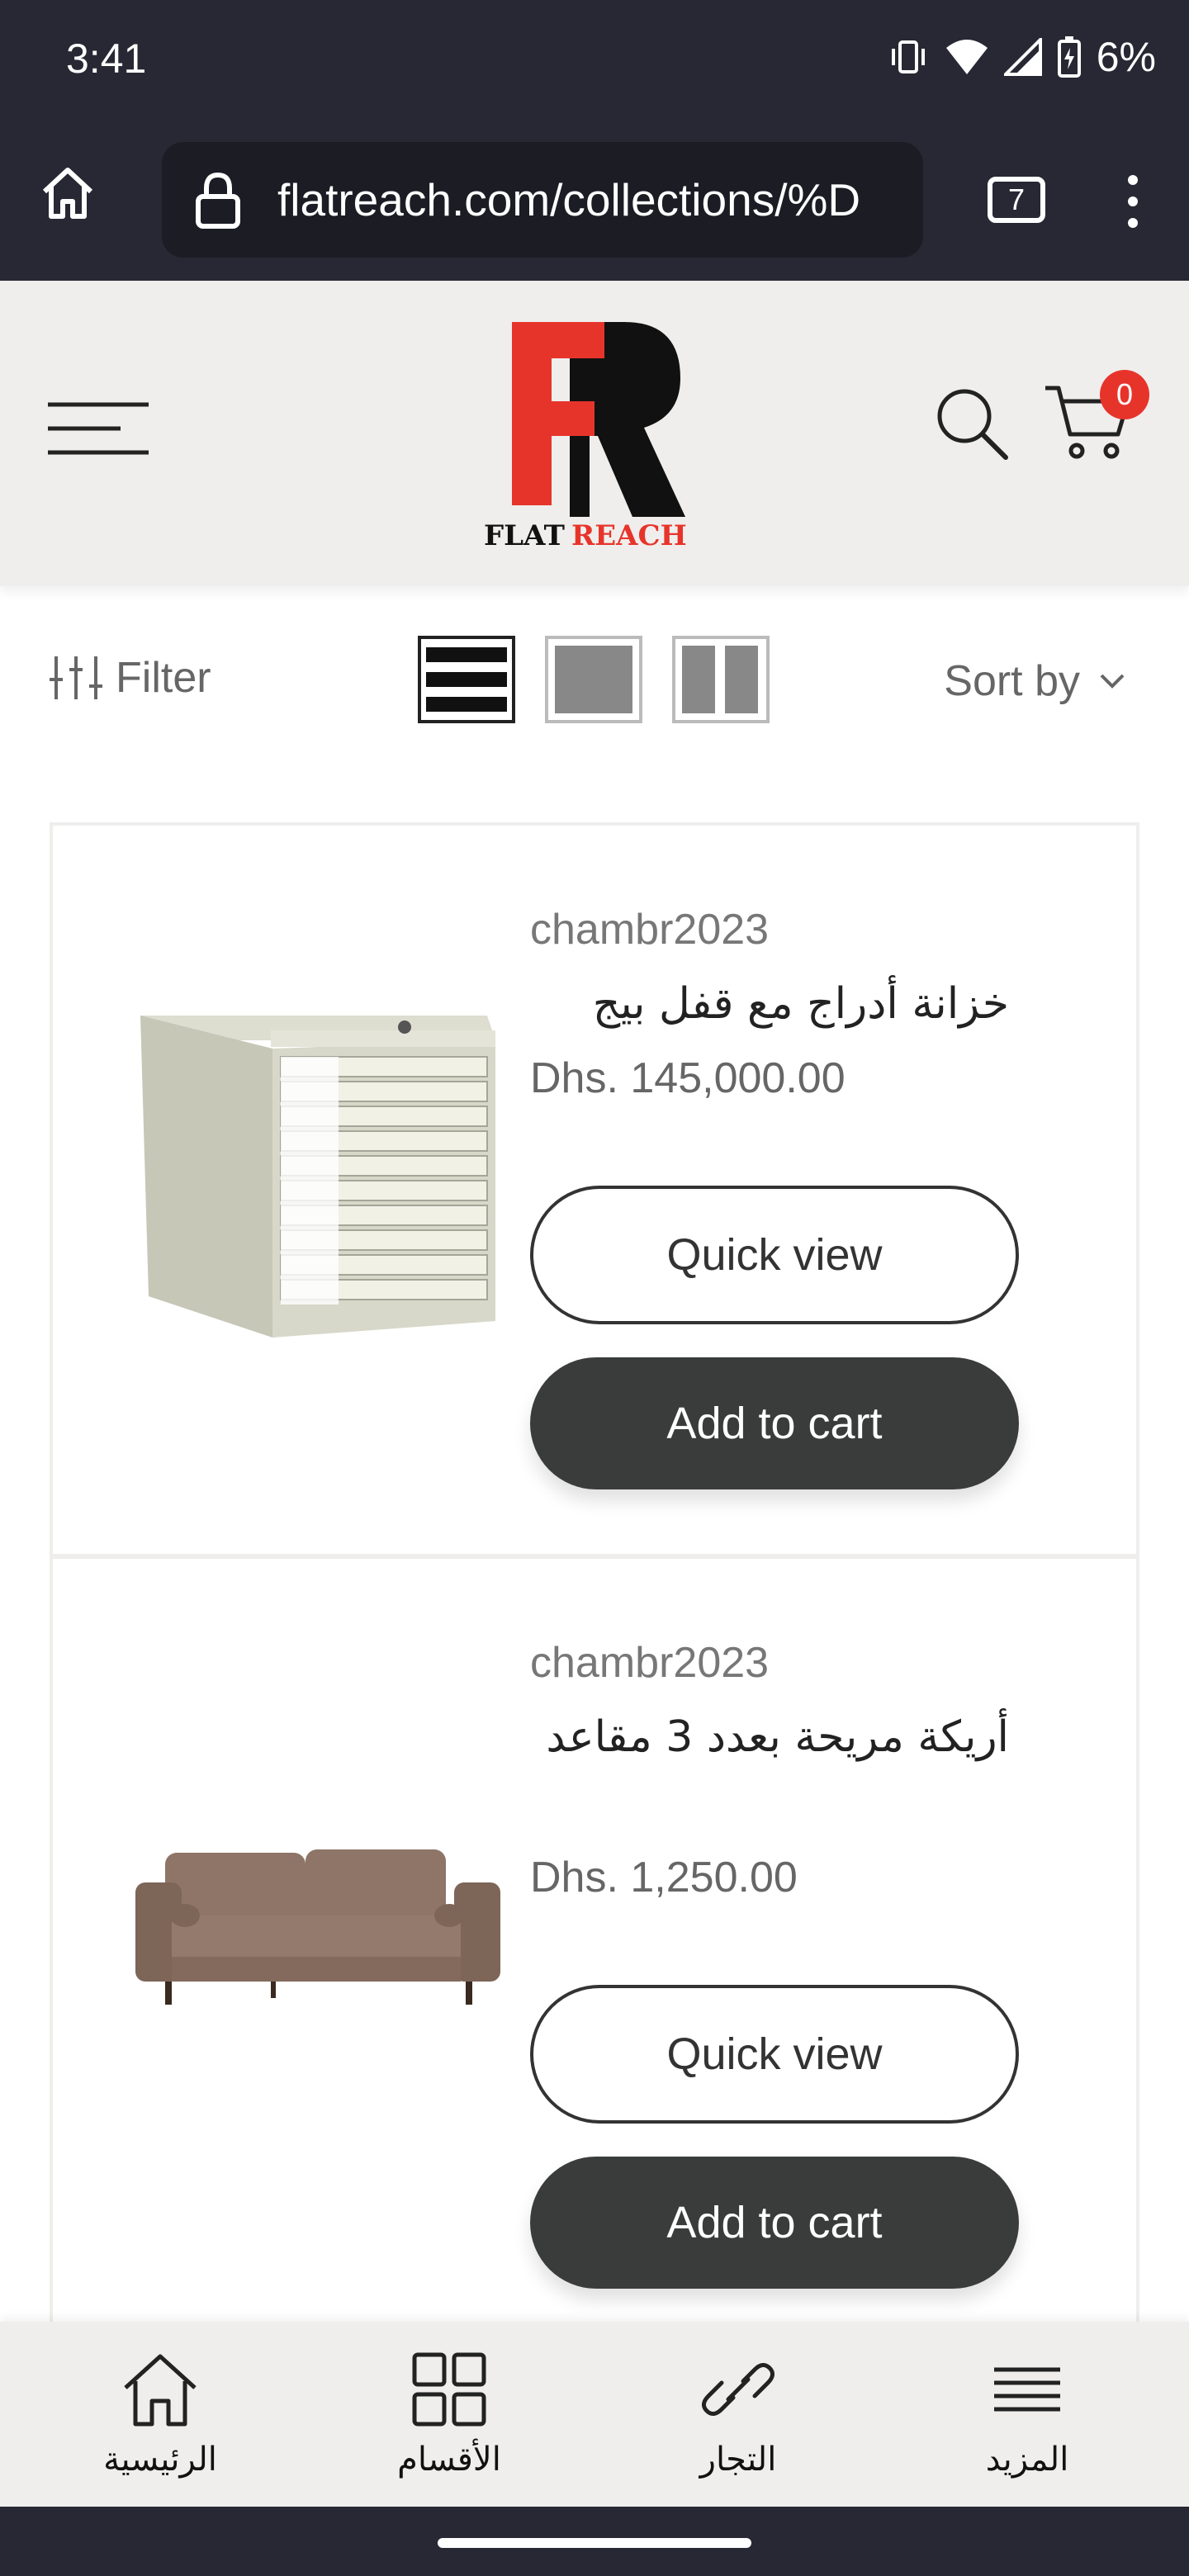 Image resolution: width=1189 pixels, height=2576 pixels. Describe the element at coordinates (908, 56) in the screenshot. I see `vibrate-icon` at that location.